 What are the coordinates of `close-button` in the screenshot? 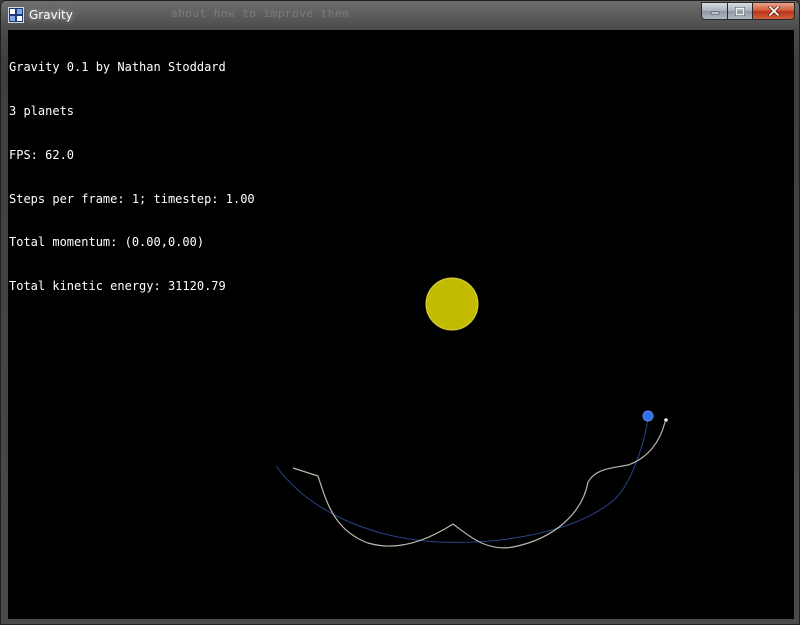 It's located at (773, 11).